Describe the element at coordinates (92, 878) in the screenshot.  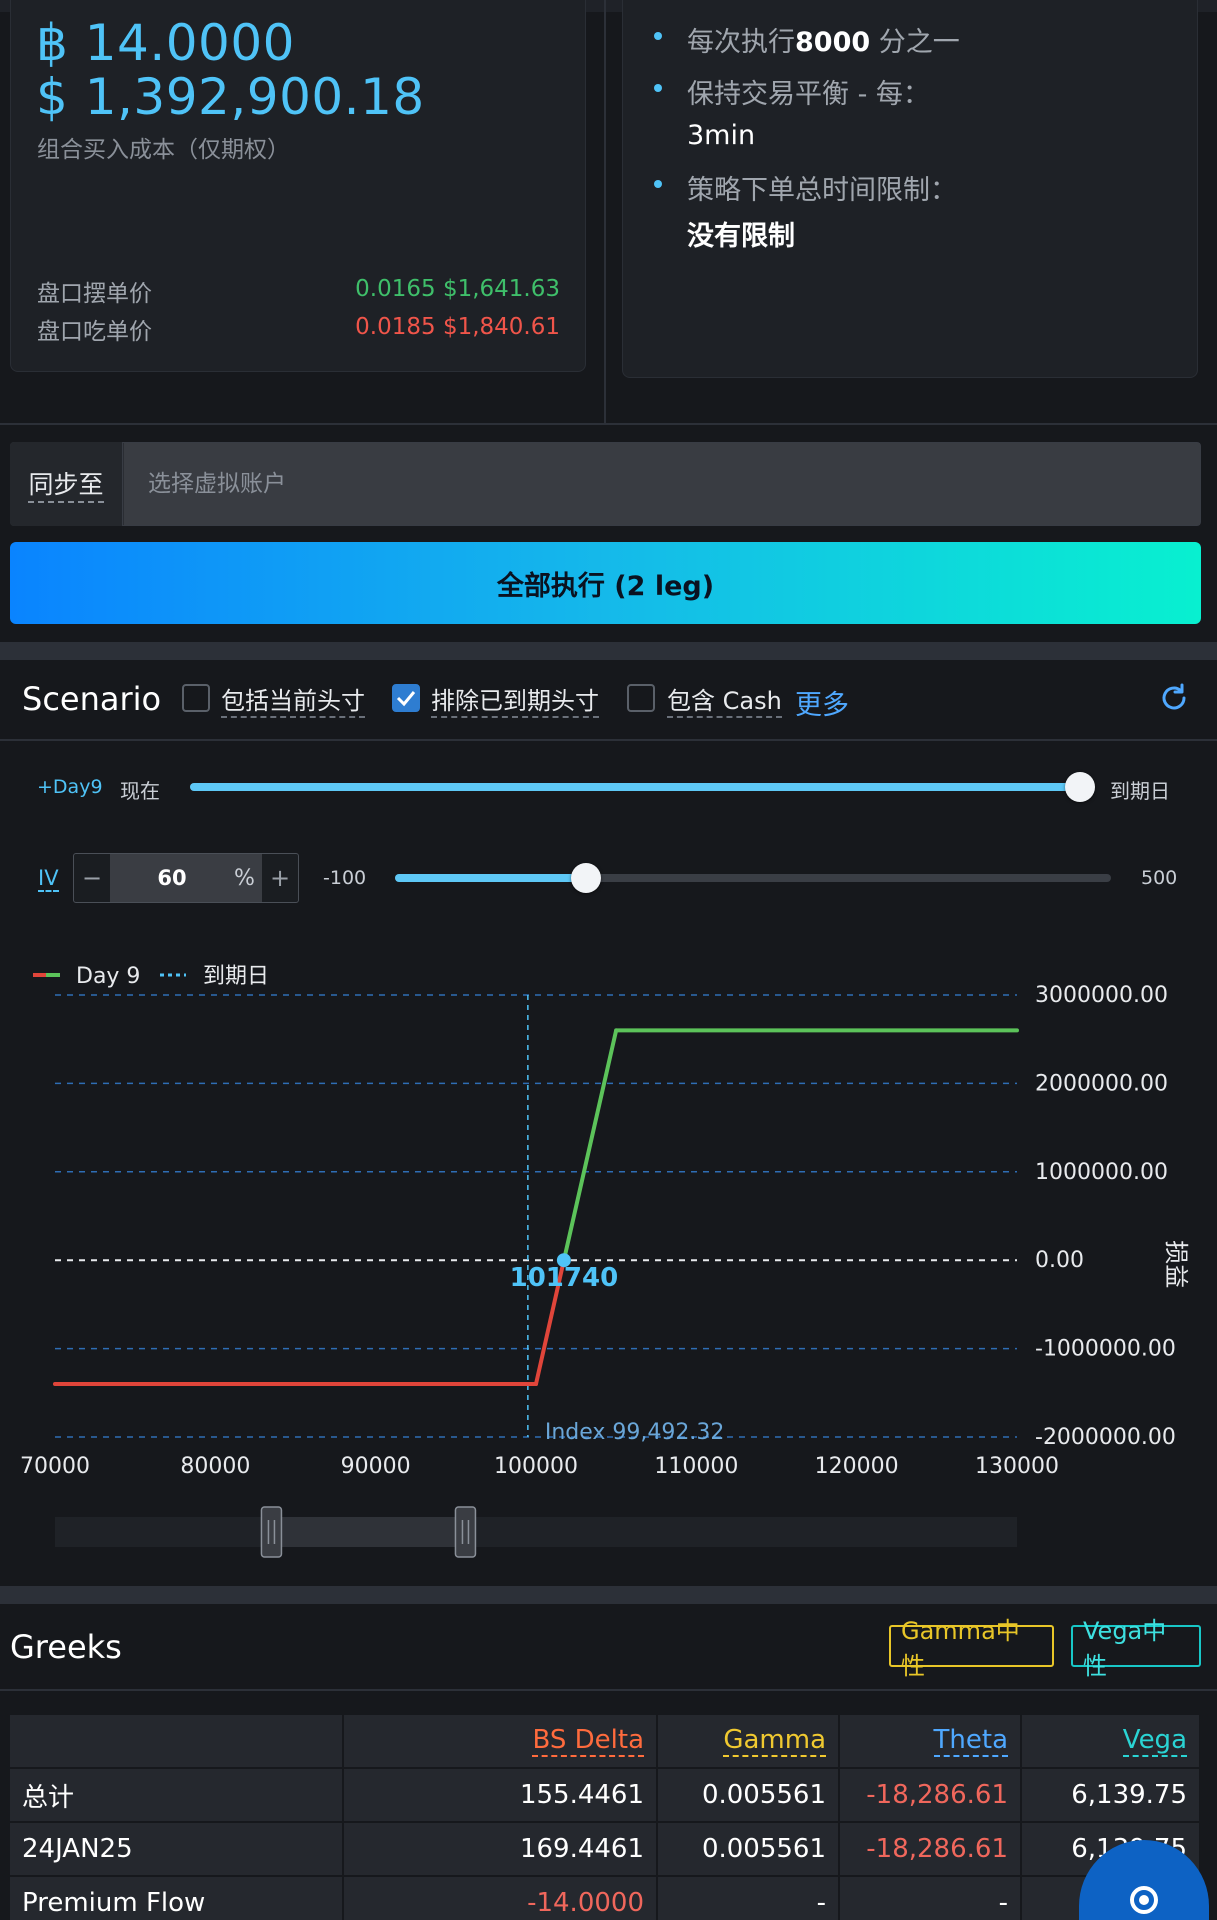
I see `iv-decrement-button: −` at that location.